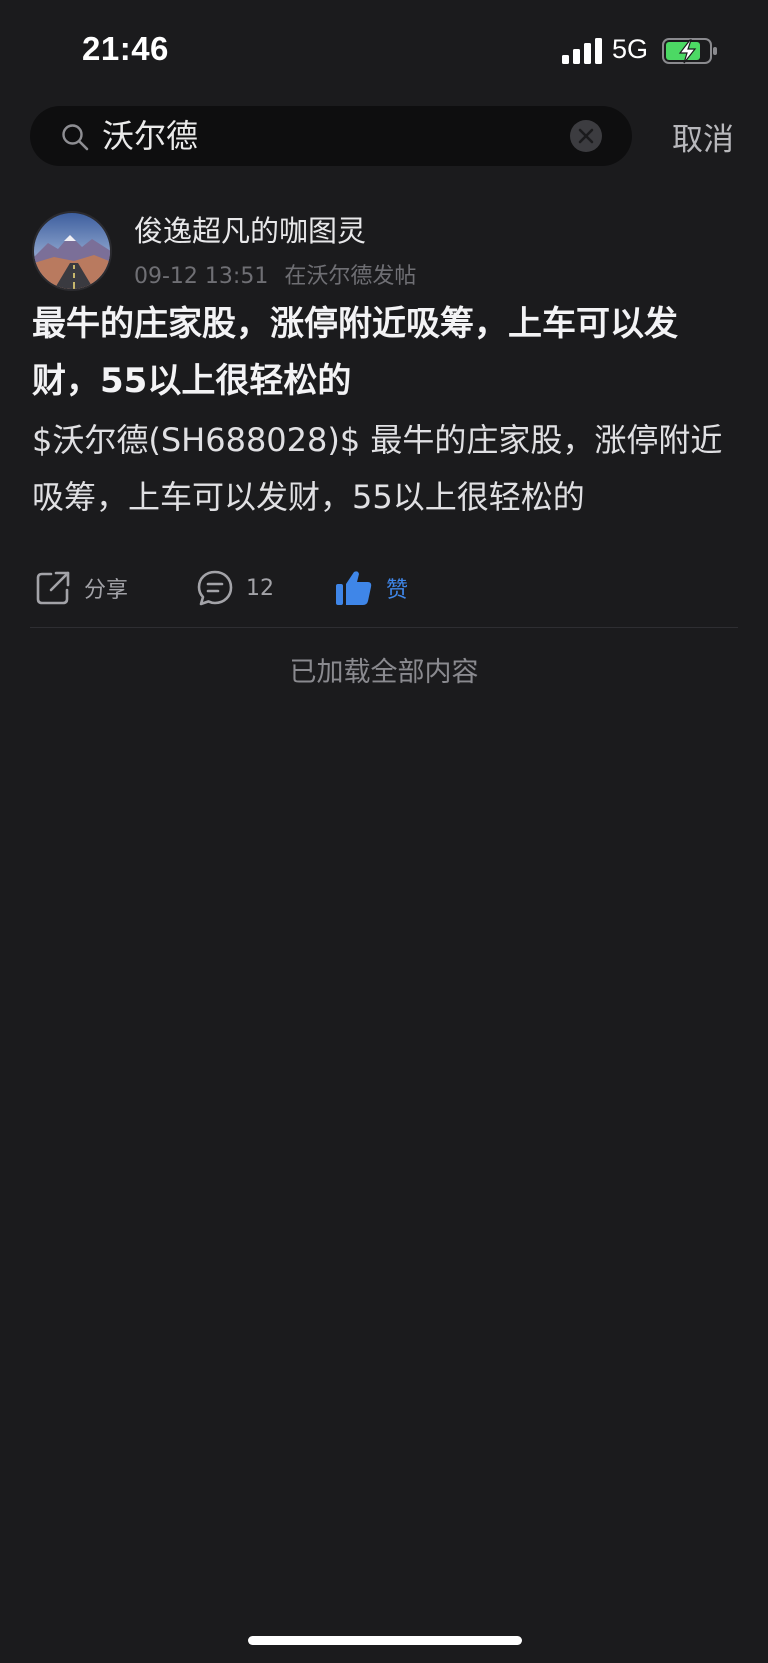 The height and width of the screenshot is (1663, 768). I want to click on avatar, so click(72, 251).